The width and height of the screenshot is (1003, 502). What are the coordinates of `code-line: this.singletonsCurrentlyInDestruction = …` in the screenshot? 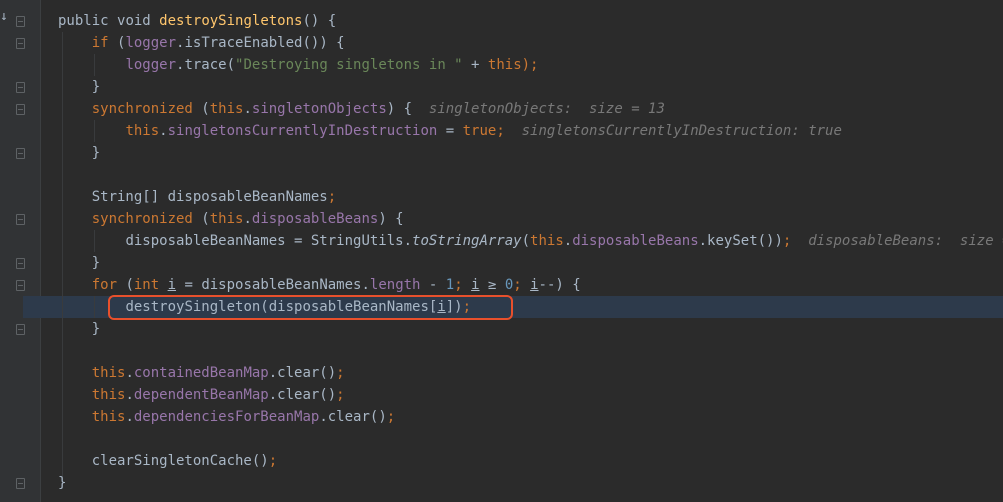 It's located at (530, 131).